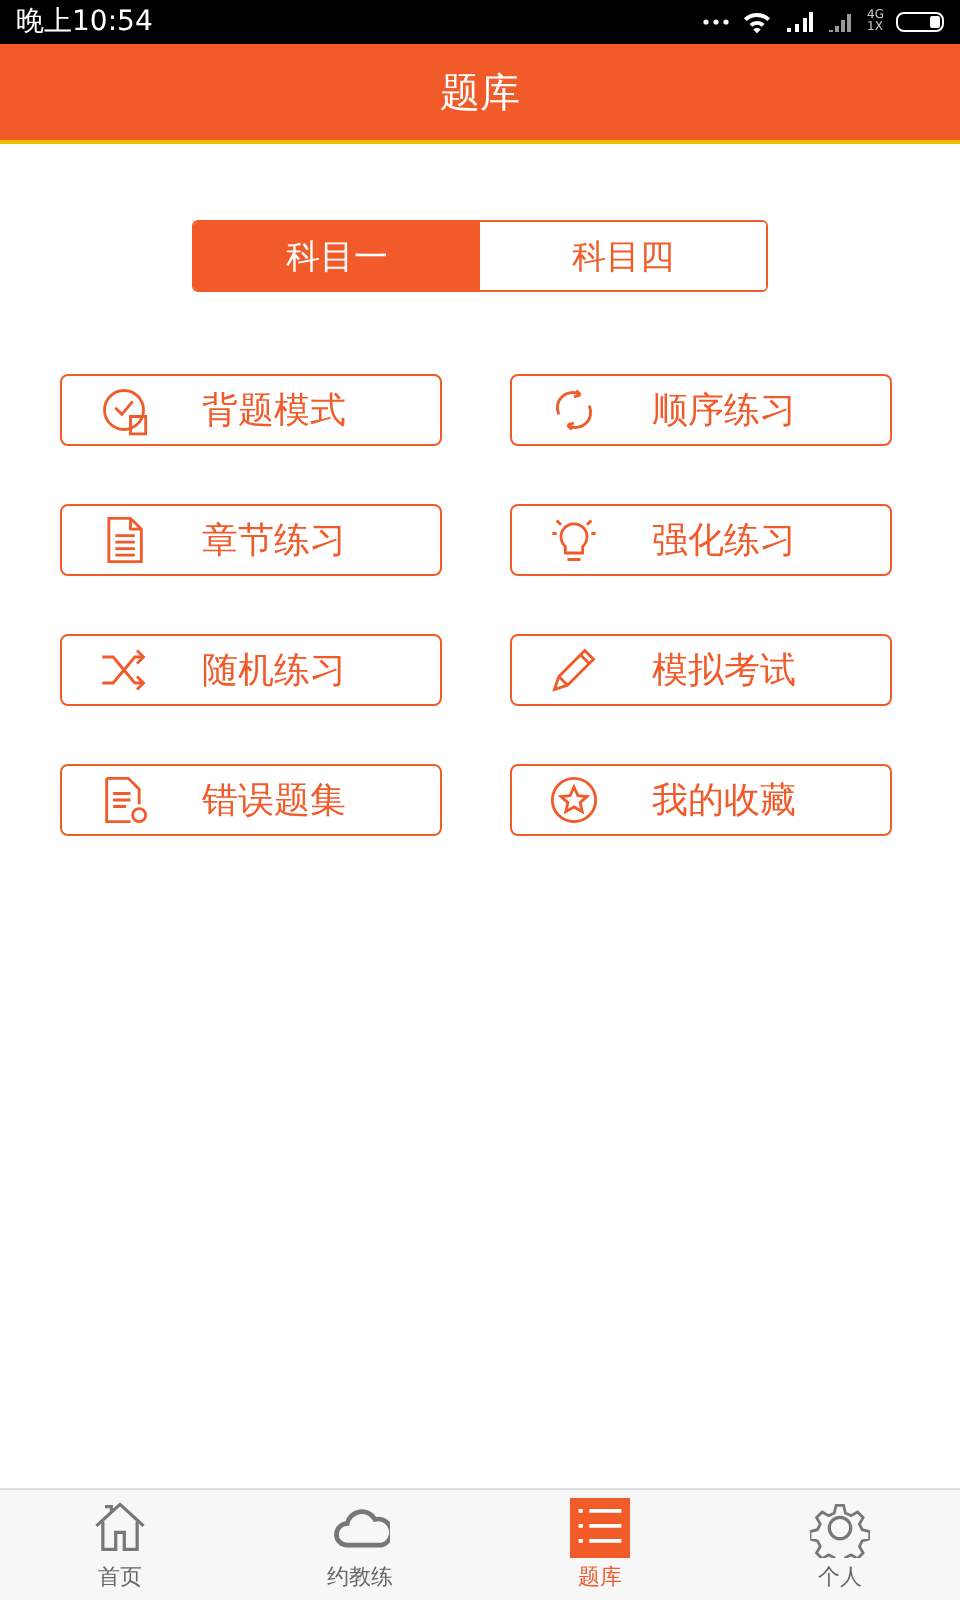  What do you see at coordinates (701, 670) in the screenshot?
I see `practice-button: 模拟考试` at bounding box center [701, 670].